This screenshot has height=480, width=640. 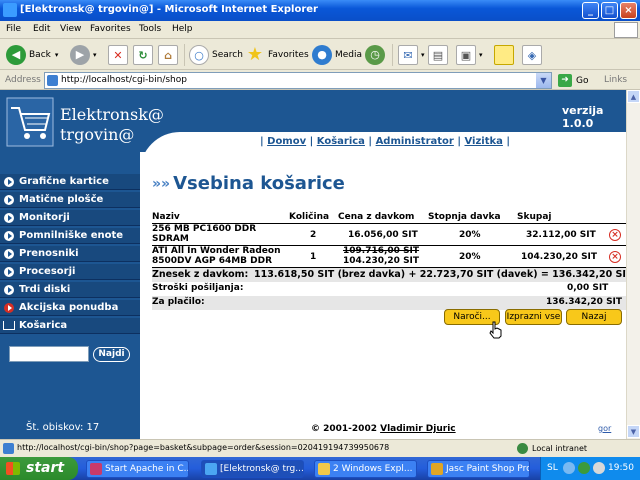 I want to click on star-icon: ★, so click(x=255, y=54).